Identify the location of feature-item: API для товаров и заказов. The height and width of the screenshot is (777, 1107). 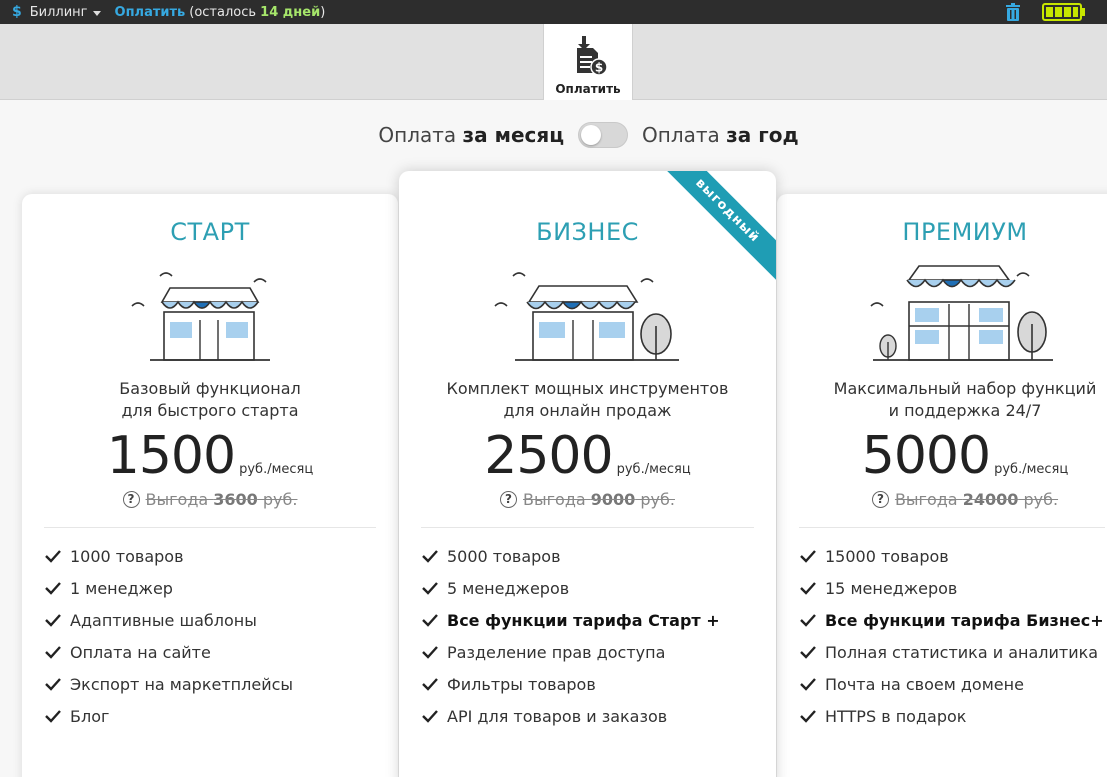
(598, 716).